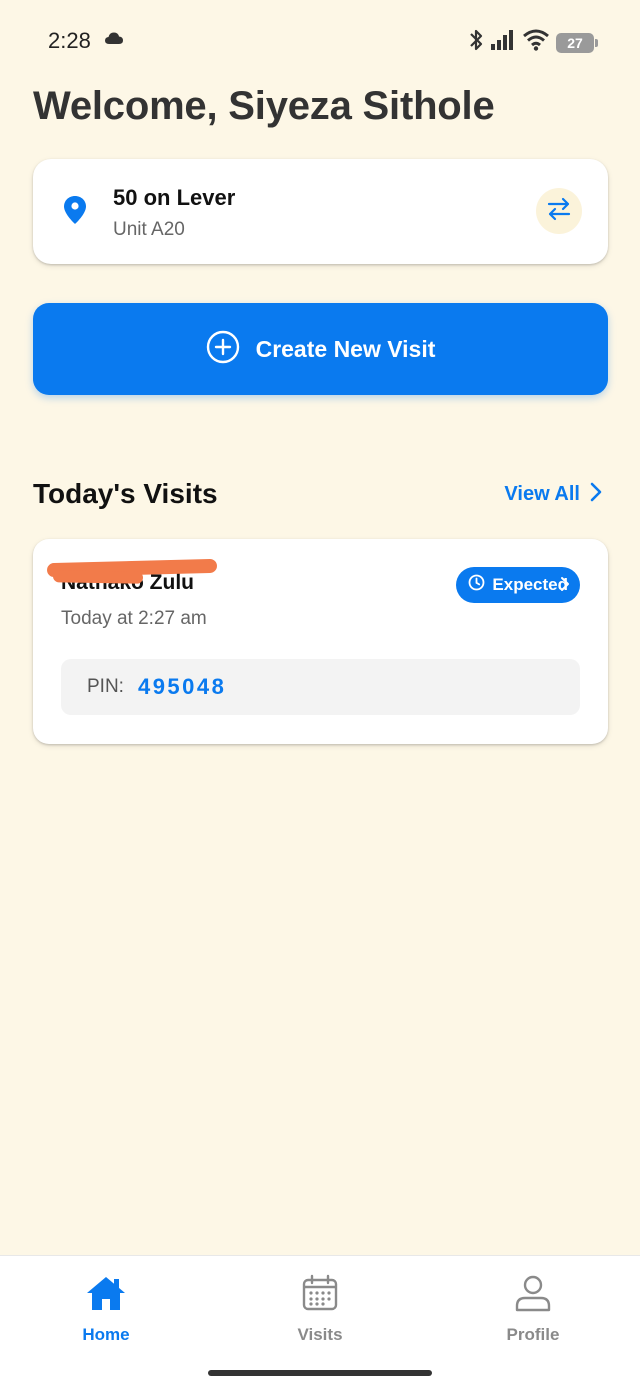 The image size is (640, 1386). I want to click on signal-icon, so click(503, 42).